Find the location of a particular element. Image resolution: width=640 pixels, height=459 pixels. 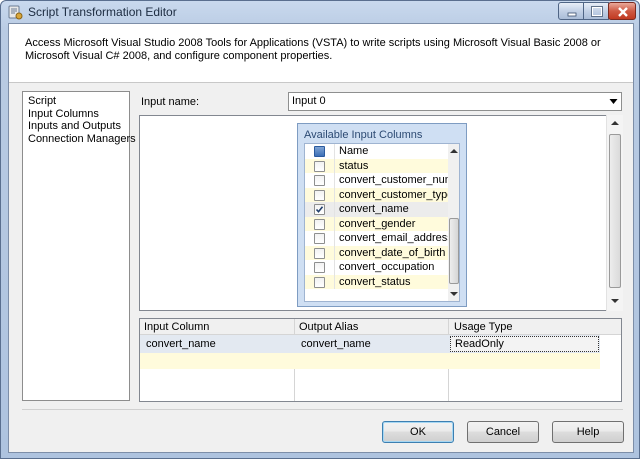

new-row is located at coordinates (370, 361).